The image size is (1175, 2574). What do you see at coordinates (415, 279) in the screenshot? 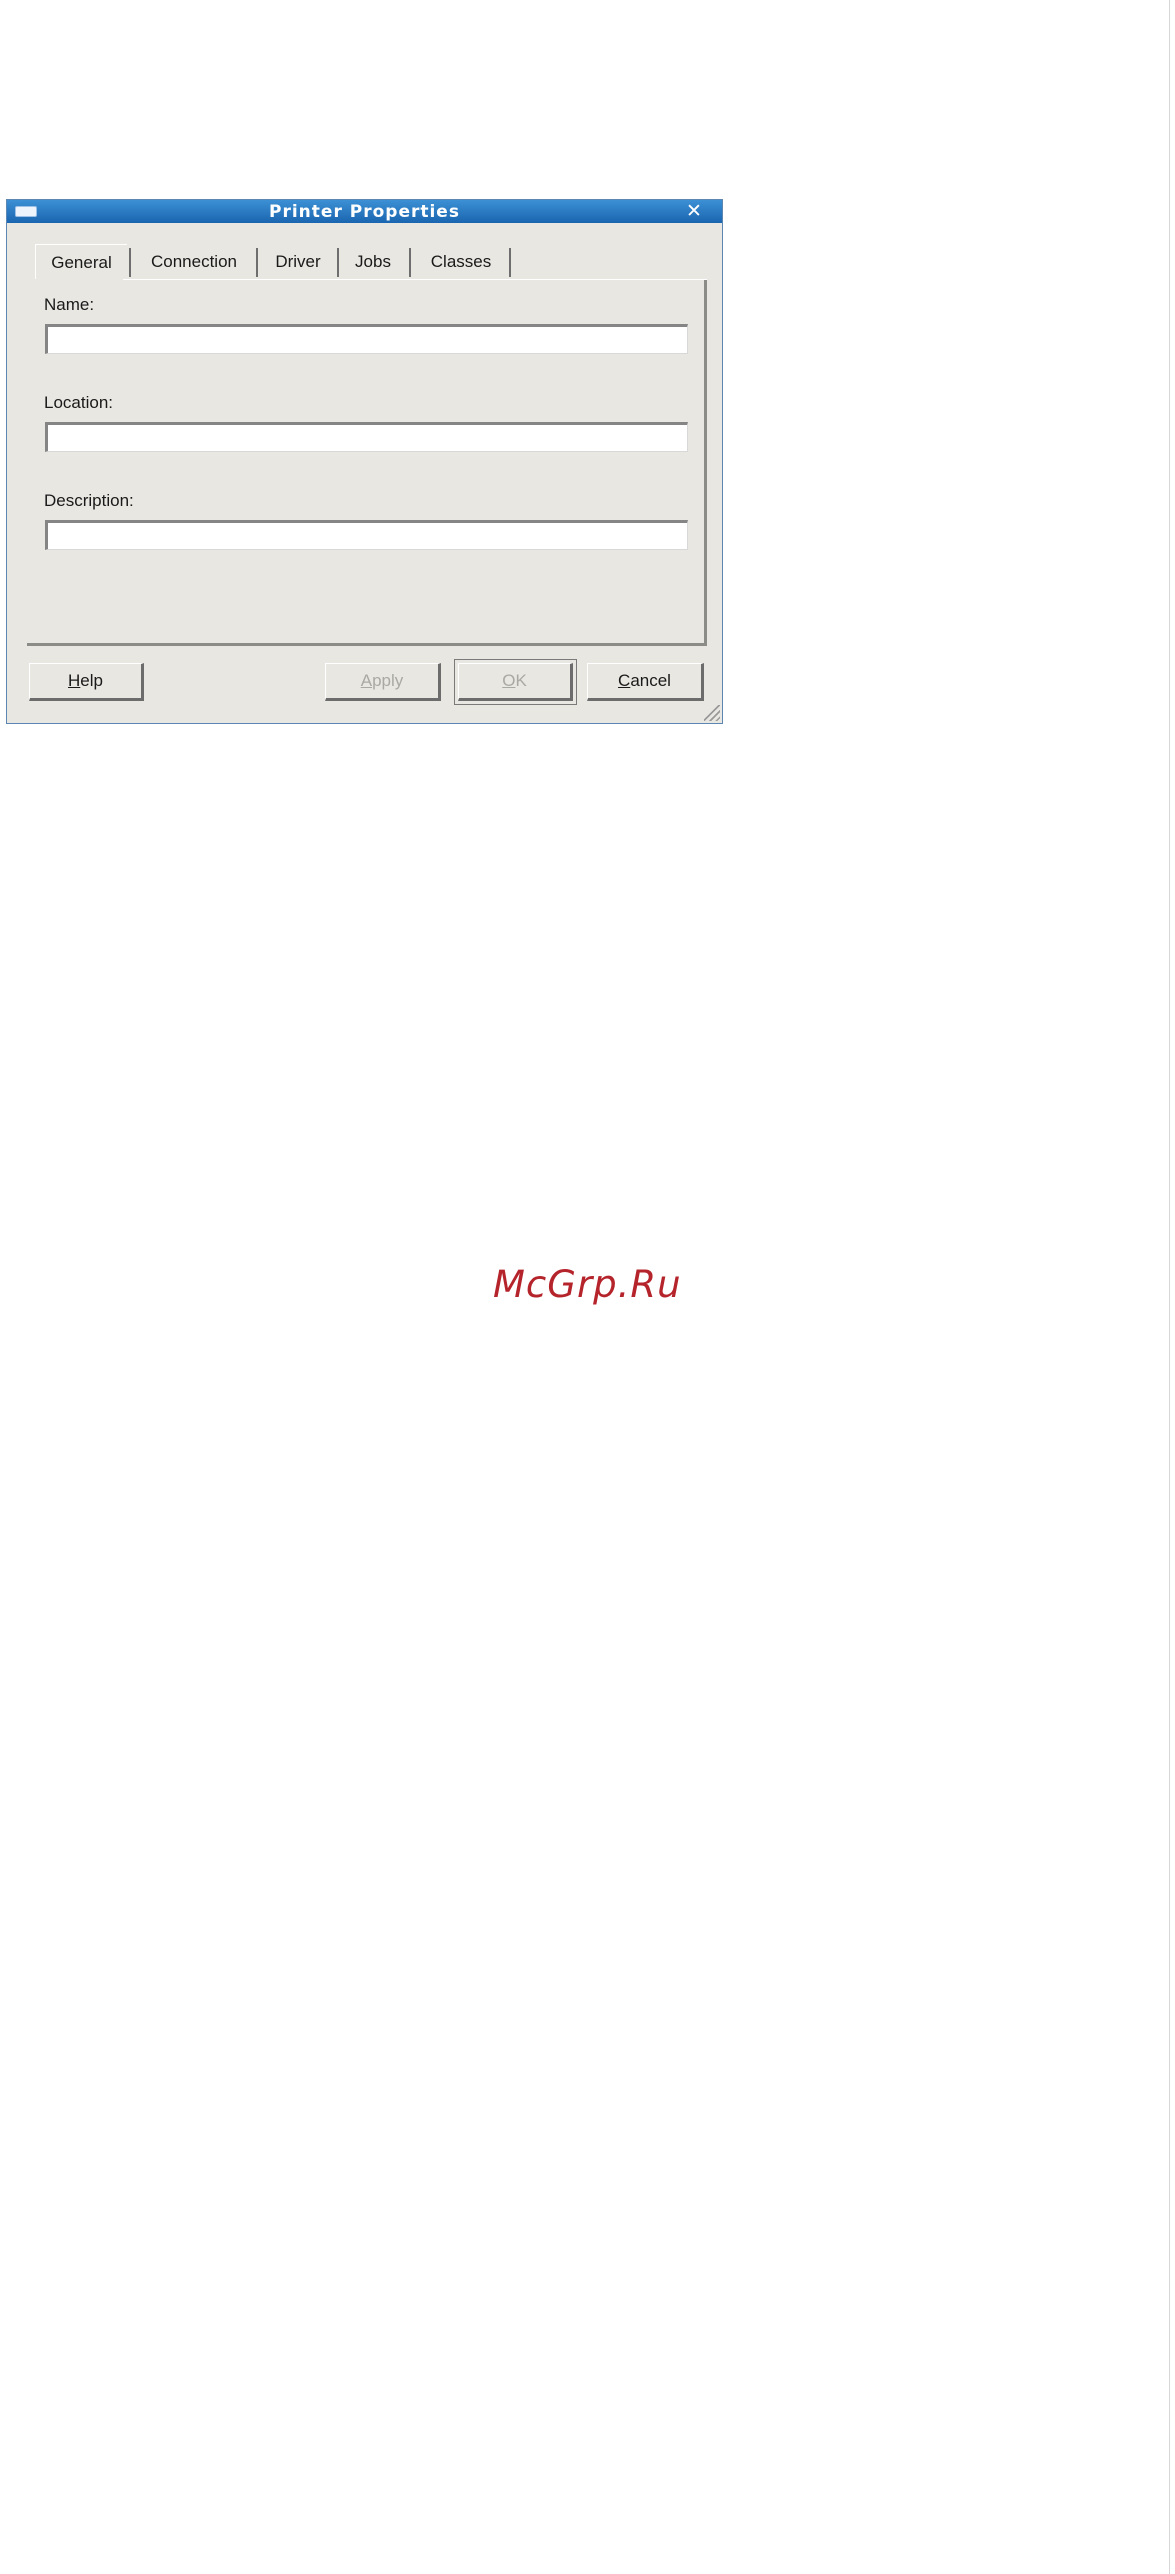
I see `tab-panel-border` at bounding box center [415, 279].